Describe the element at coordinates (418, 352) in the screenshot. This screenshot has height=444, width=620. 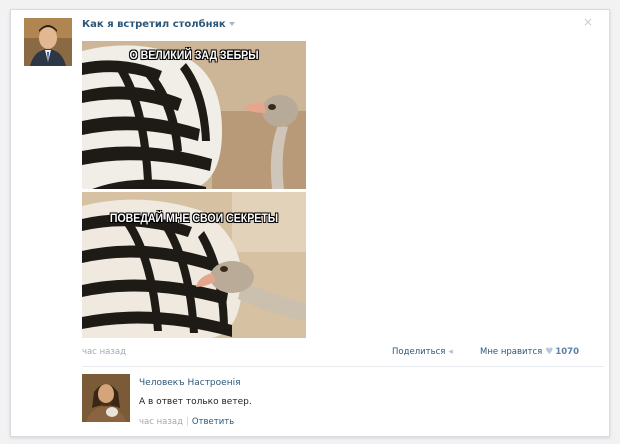
I see `share-label: Поделиться` at that location.